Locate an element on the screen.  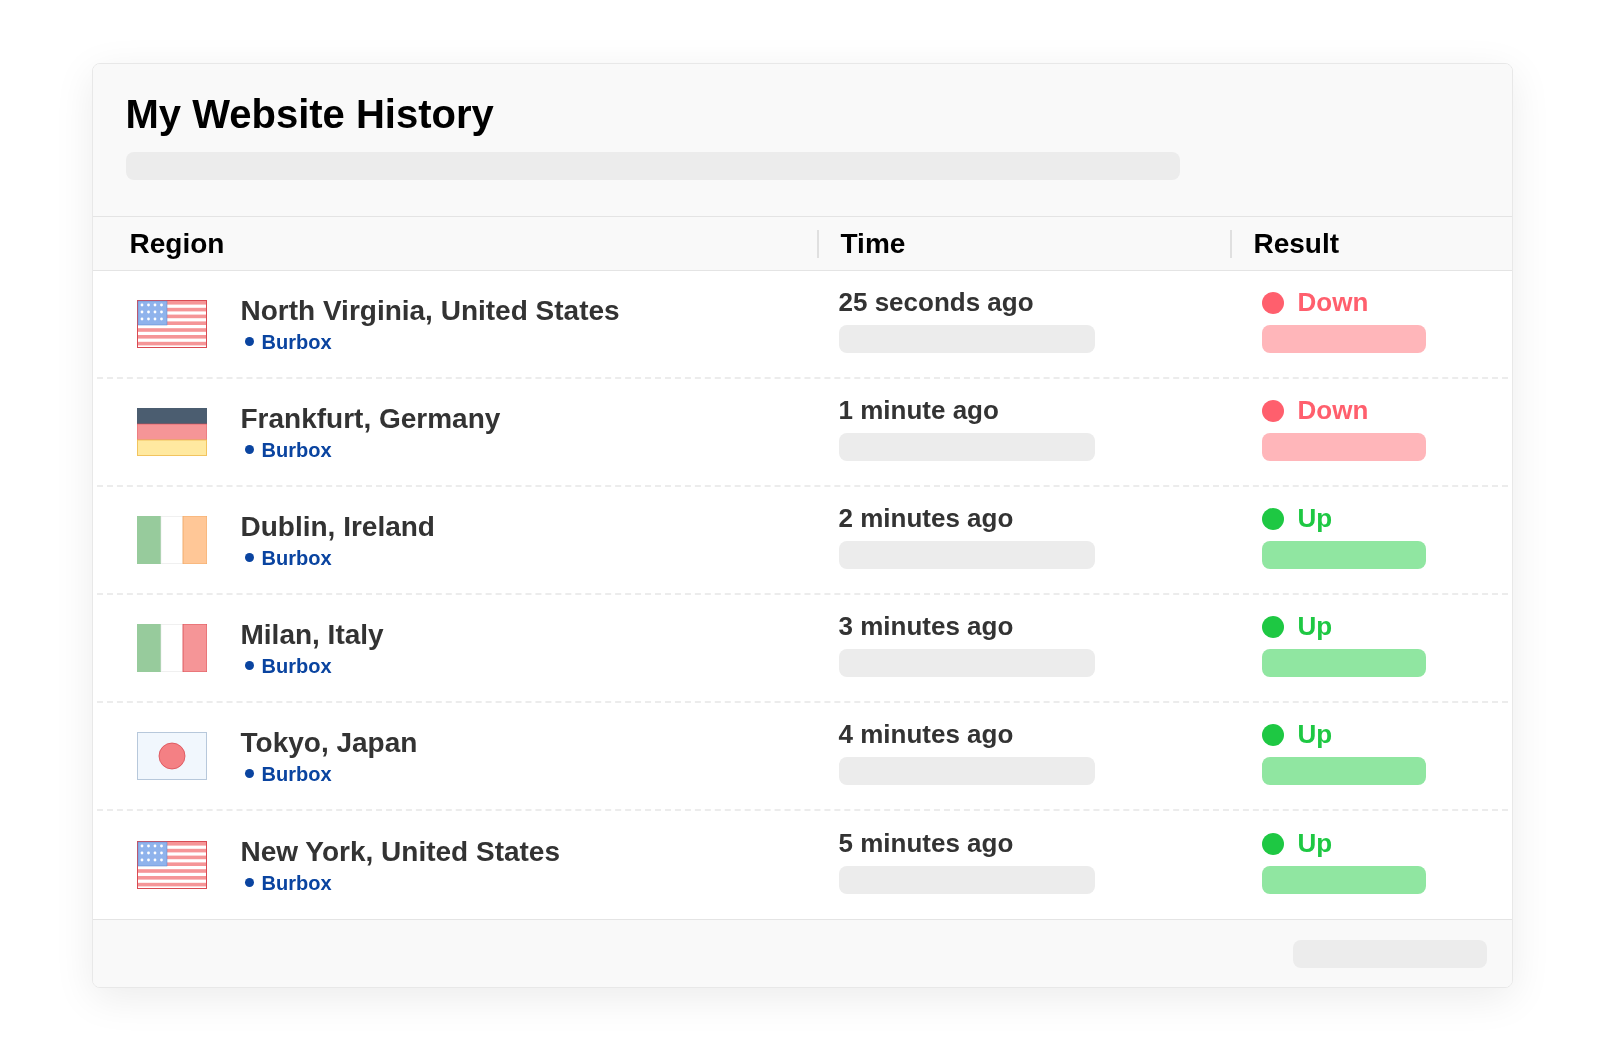
region-name: Tokyo, Japan is located at coordinates (329, 743).